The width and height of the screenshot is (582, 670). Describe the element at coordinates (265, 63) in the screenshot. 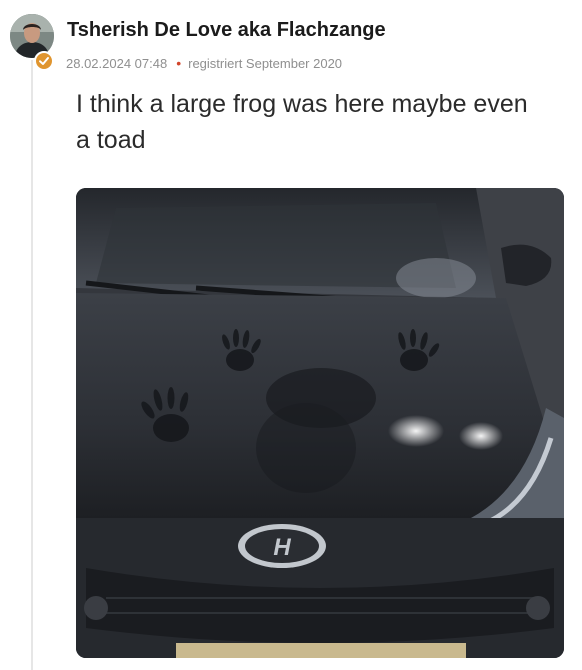

I see `registration-date: registriert September 2020` at that location.